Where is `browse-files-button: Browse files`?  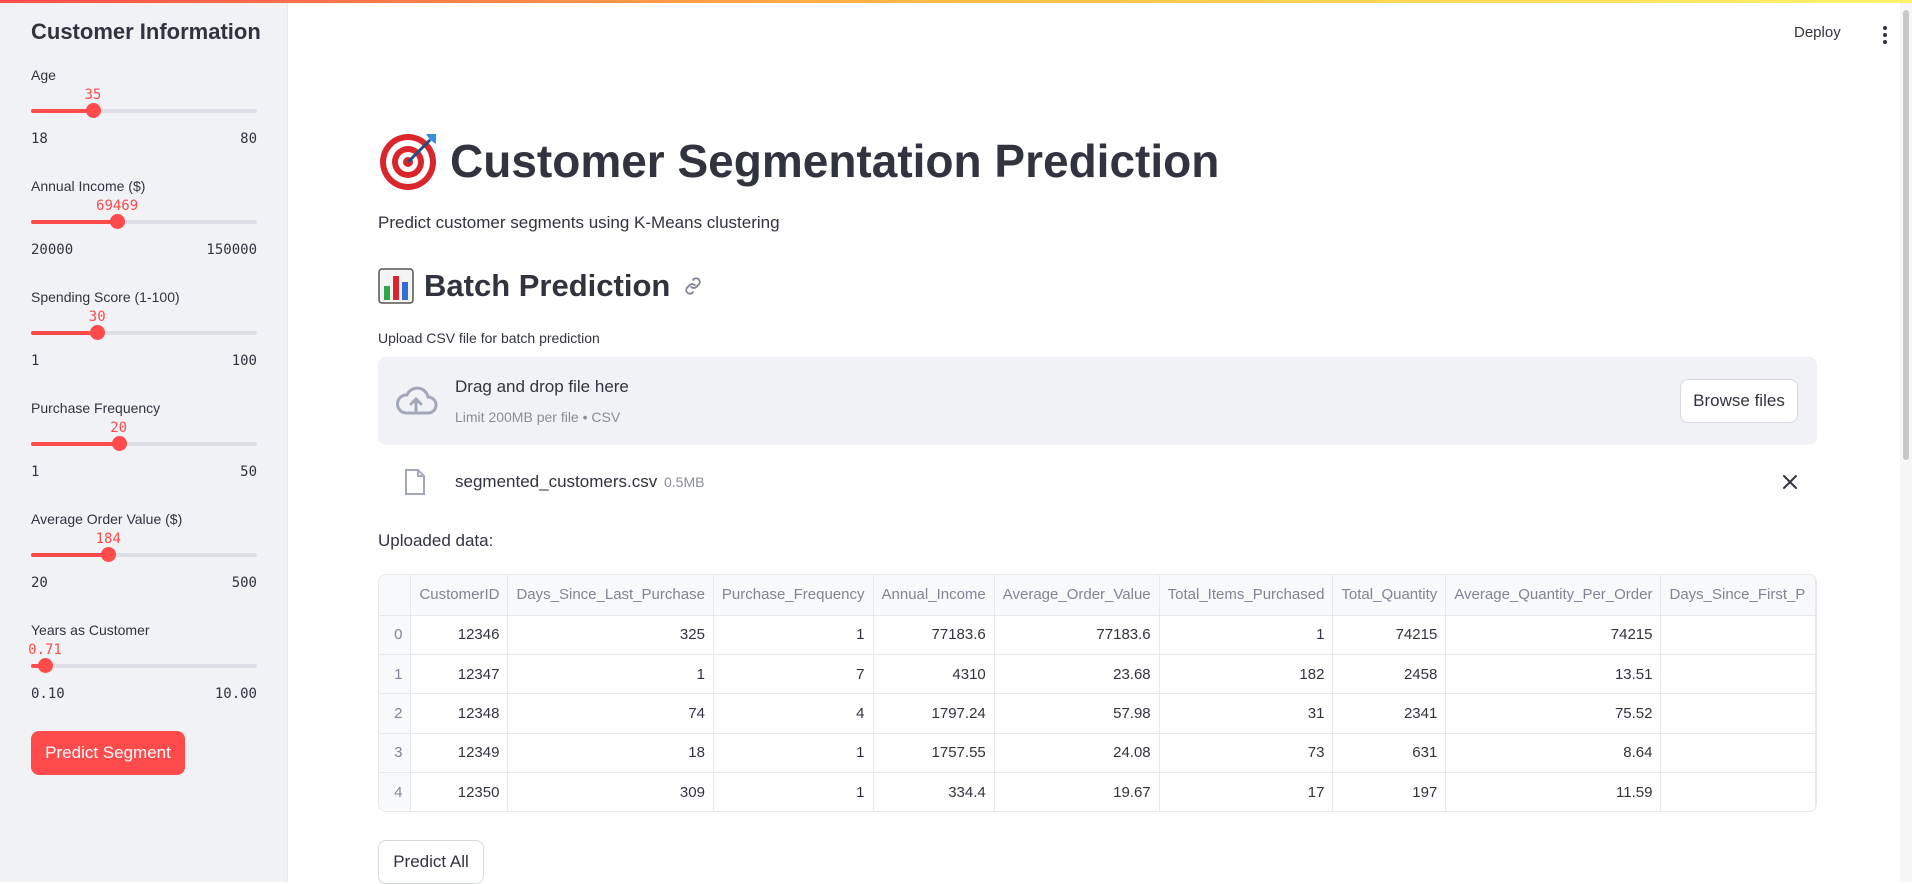 browse-files-button: Browse files is located at coordinates (1739, 401).